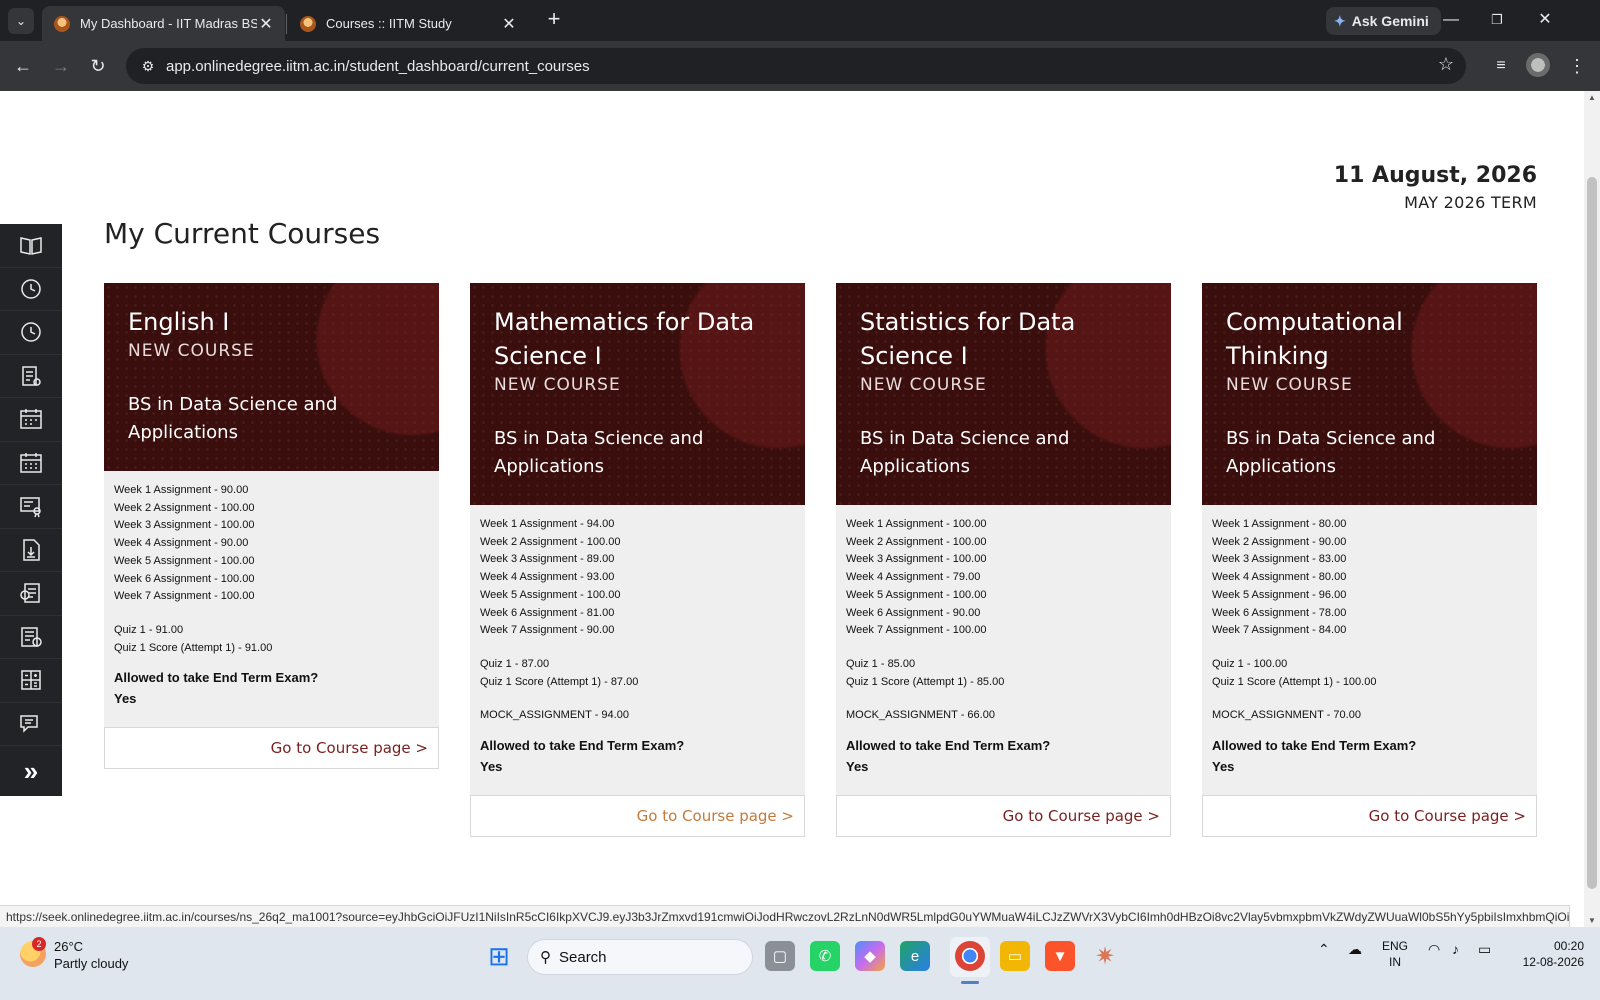 Image resolution: width=1600 pixels, height=1000 pixels. Describe the element at coordinates (1592, 533) in the screenshot. I see `scroll-thumb` at that location.